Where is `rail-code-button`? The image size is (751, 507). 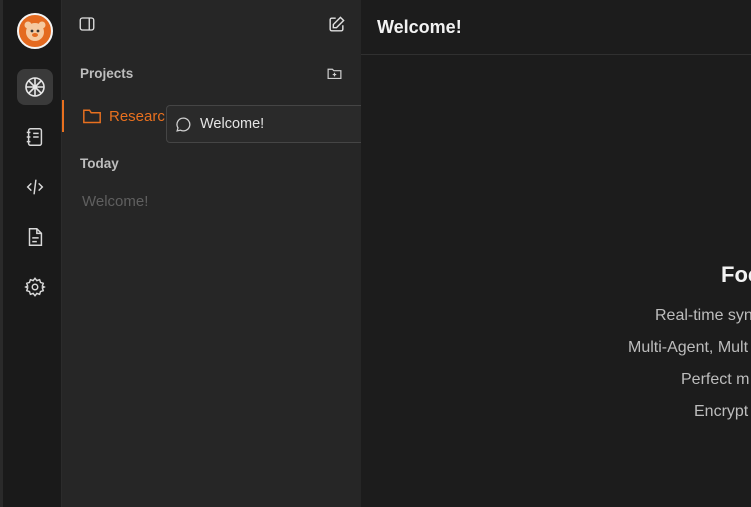 rail-code-button is located at coordinates (35, 187).